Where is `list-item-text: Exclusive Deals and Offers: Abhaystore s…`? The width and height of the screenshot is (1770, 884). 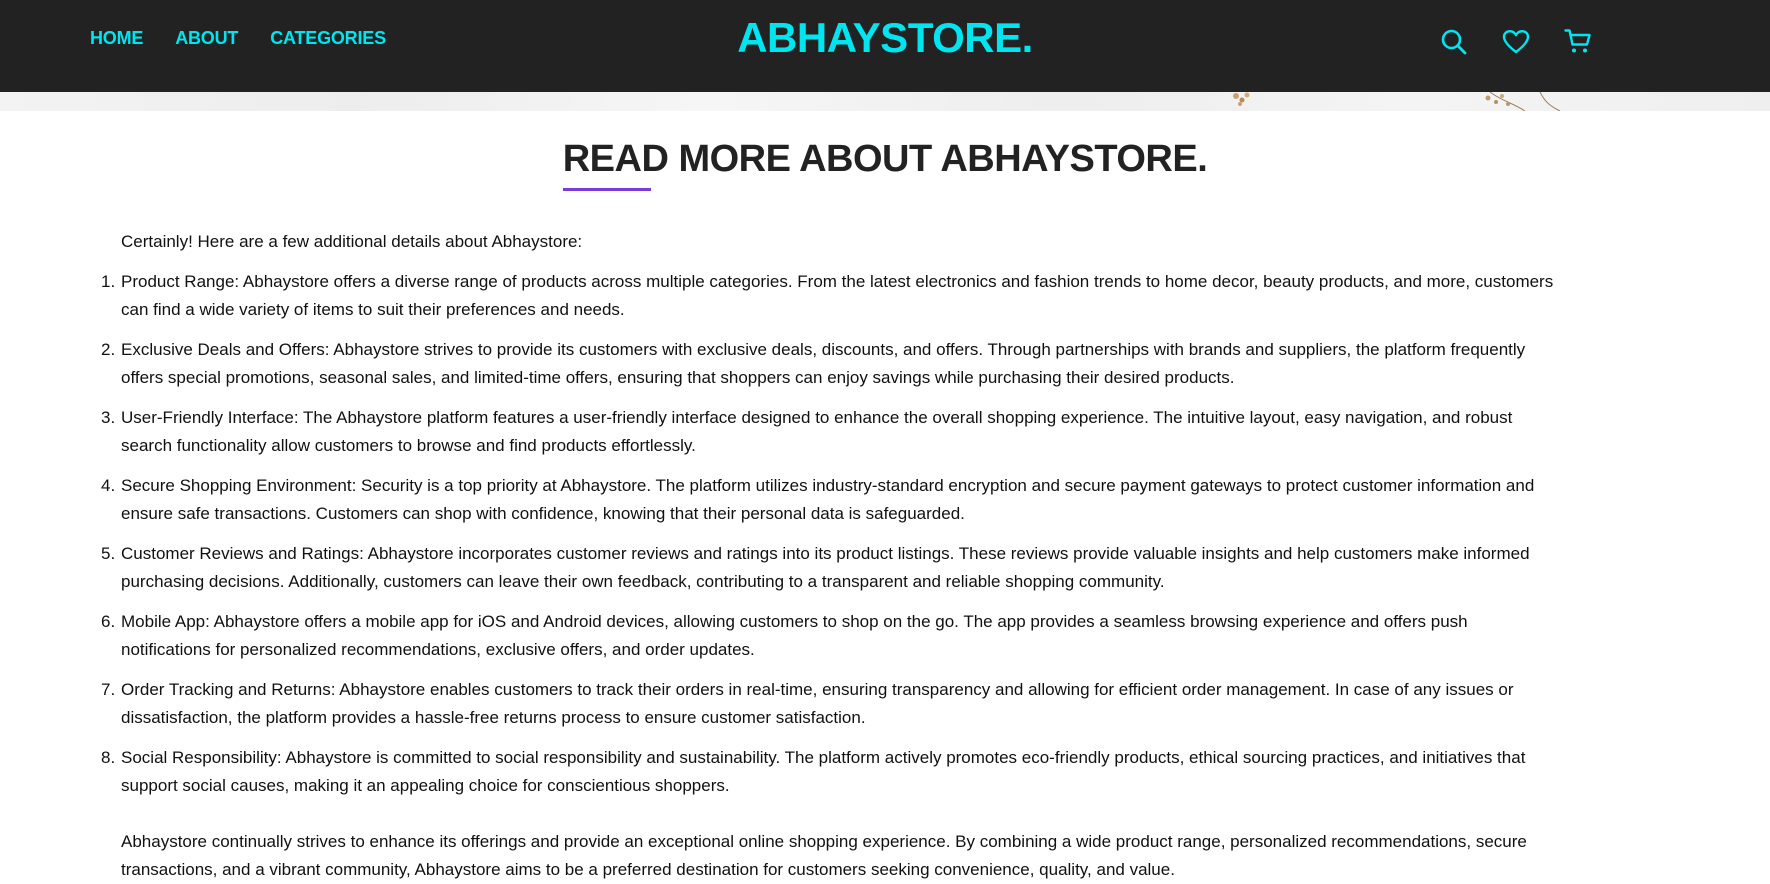 list-item-text: Exclusive Deals and Offers: Abhaystore s… is located at coordinates (823, 363).